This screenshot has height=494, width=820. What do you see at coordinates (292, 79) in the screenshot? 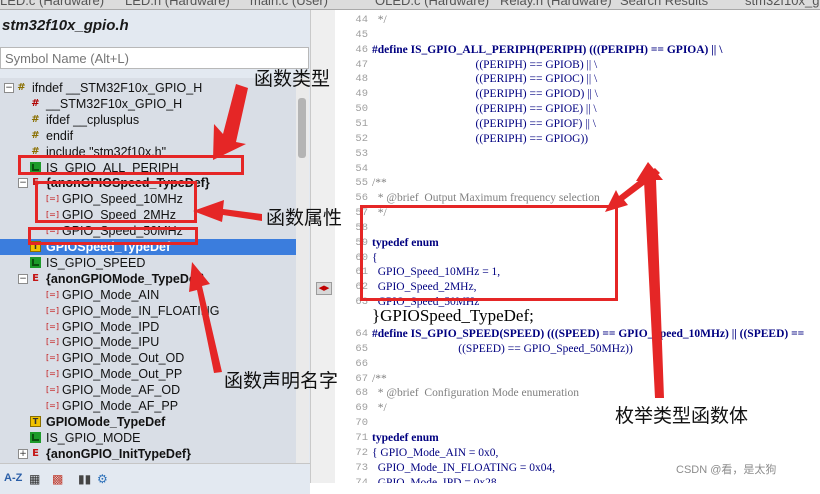
I see `annotation-func-type: 函数类型` at bounding box center [292, 79].